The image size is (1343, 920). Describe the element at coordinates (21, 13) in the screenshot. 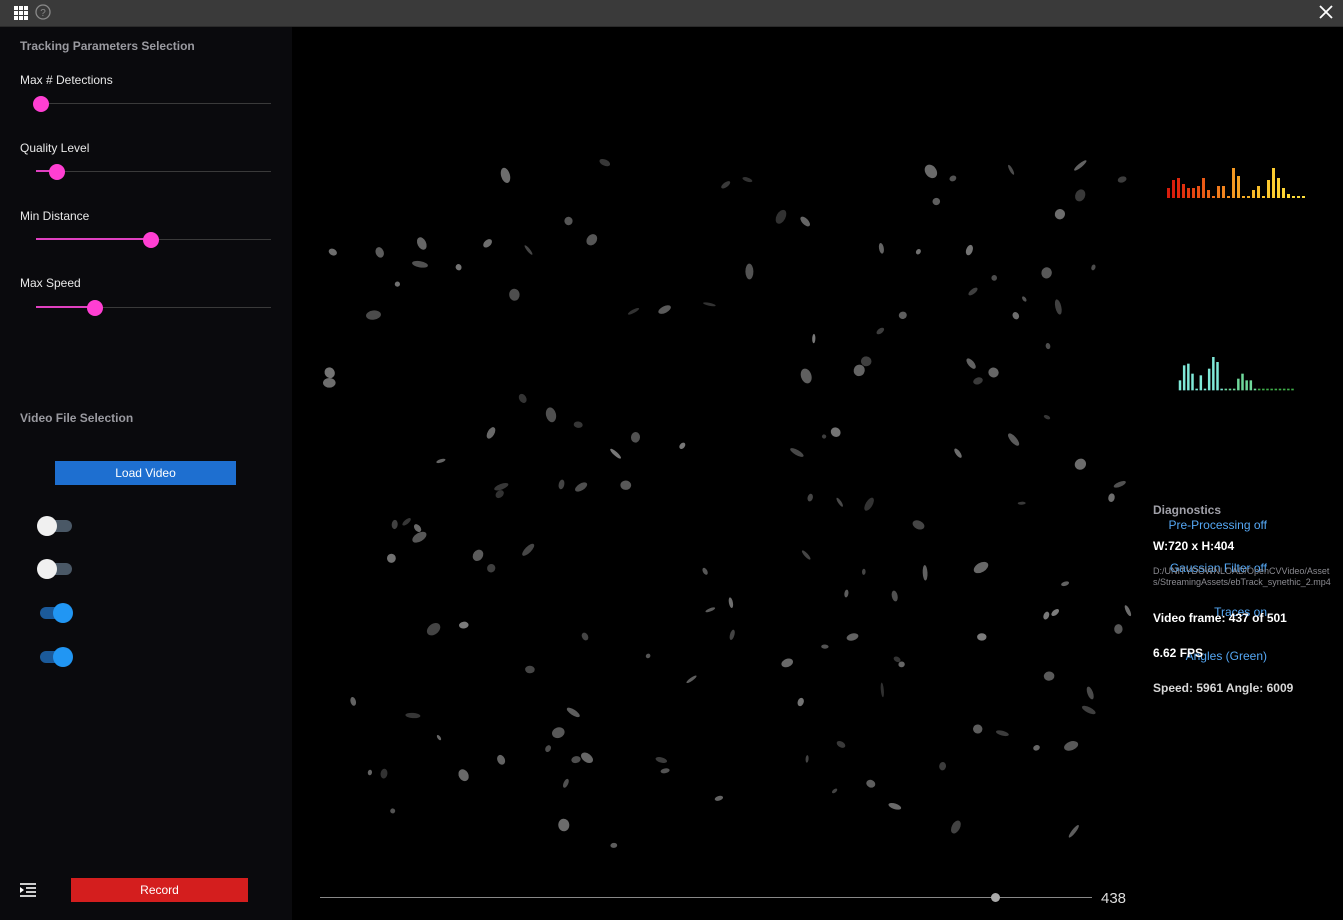

I see `grid-icon` at that location.